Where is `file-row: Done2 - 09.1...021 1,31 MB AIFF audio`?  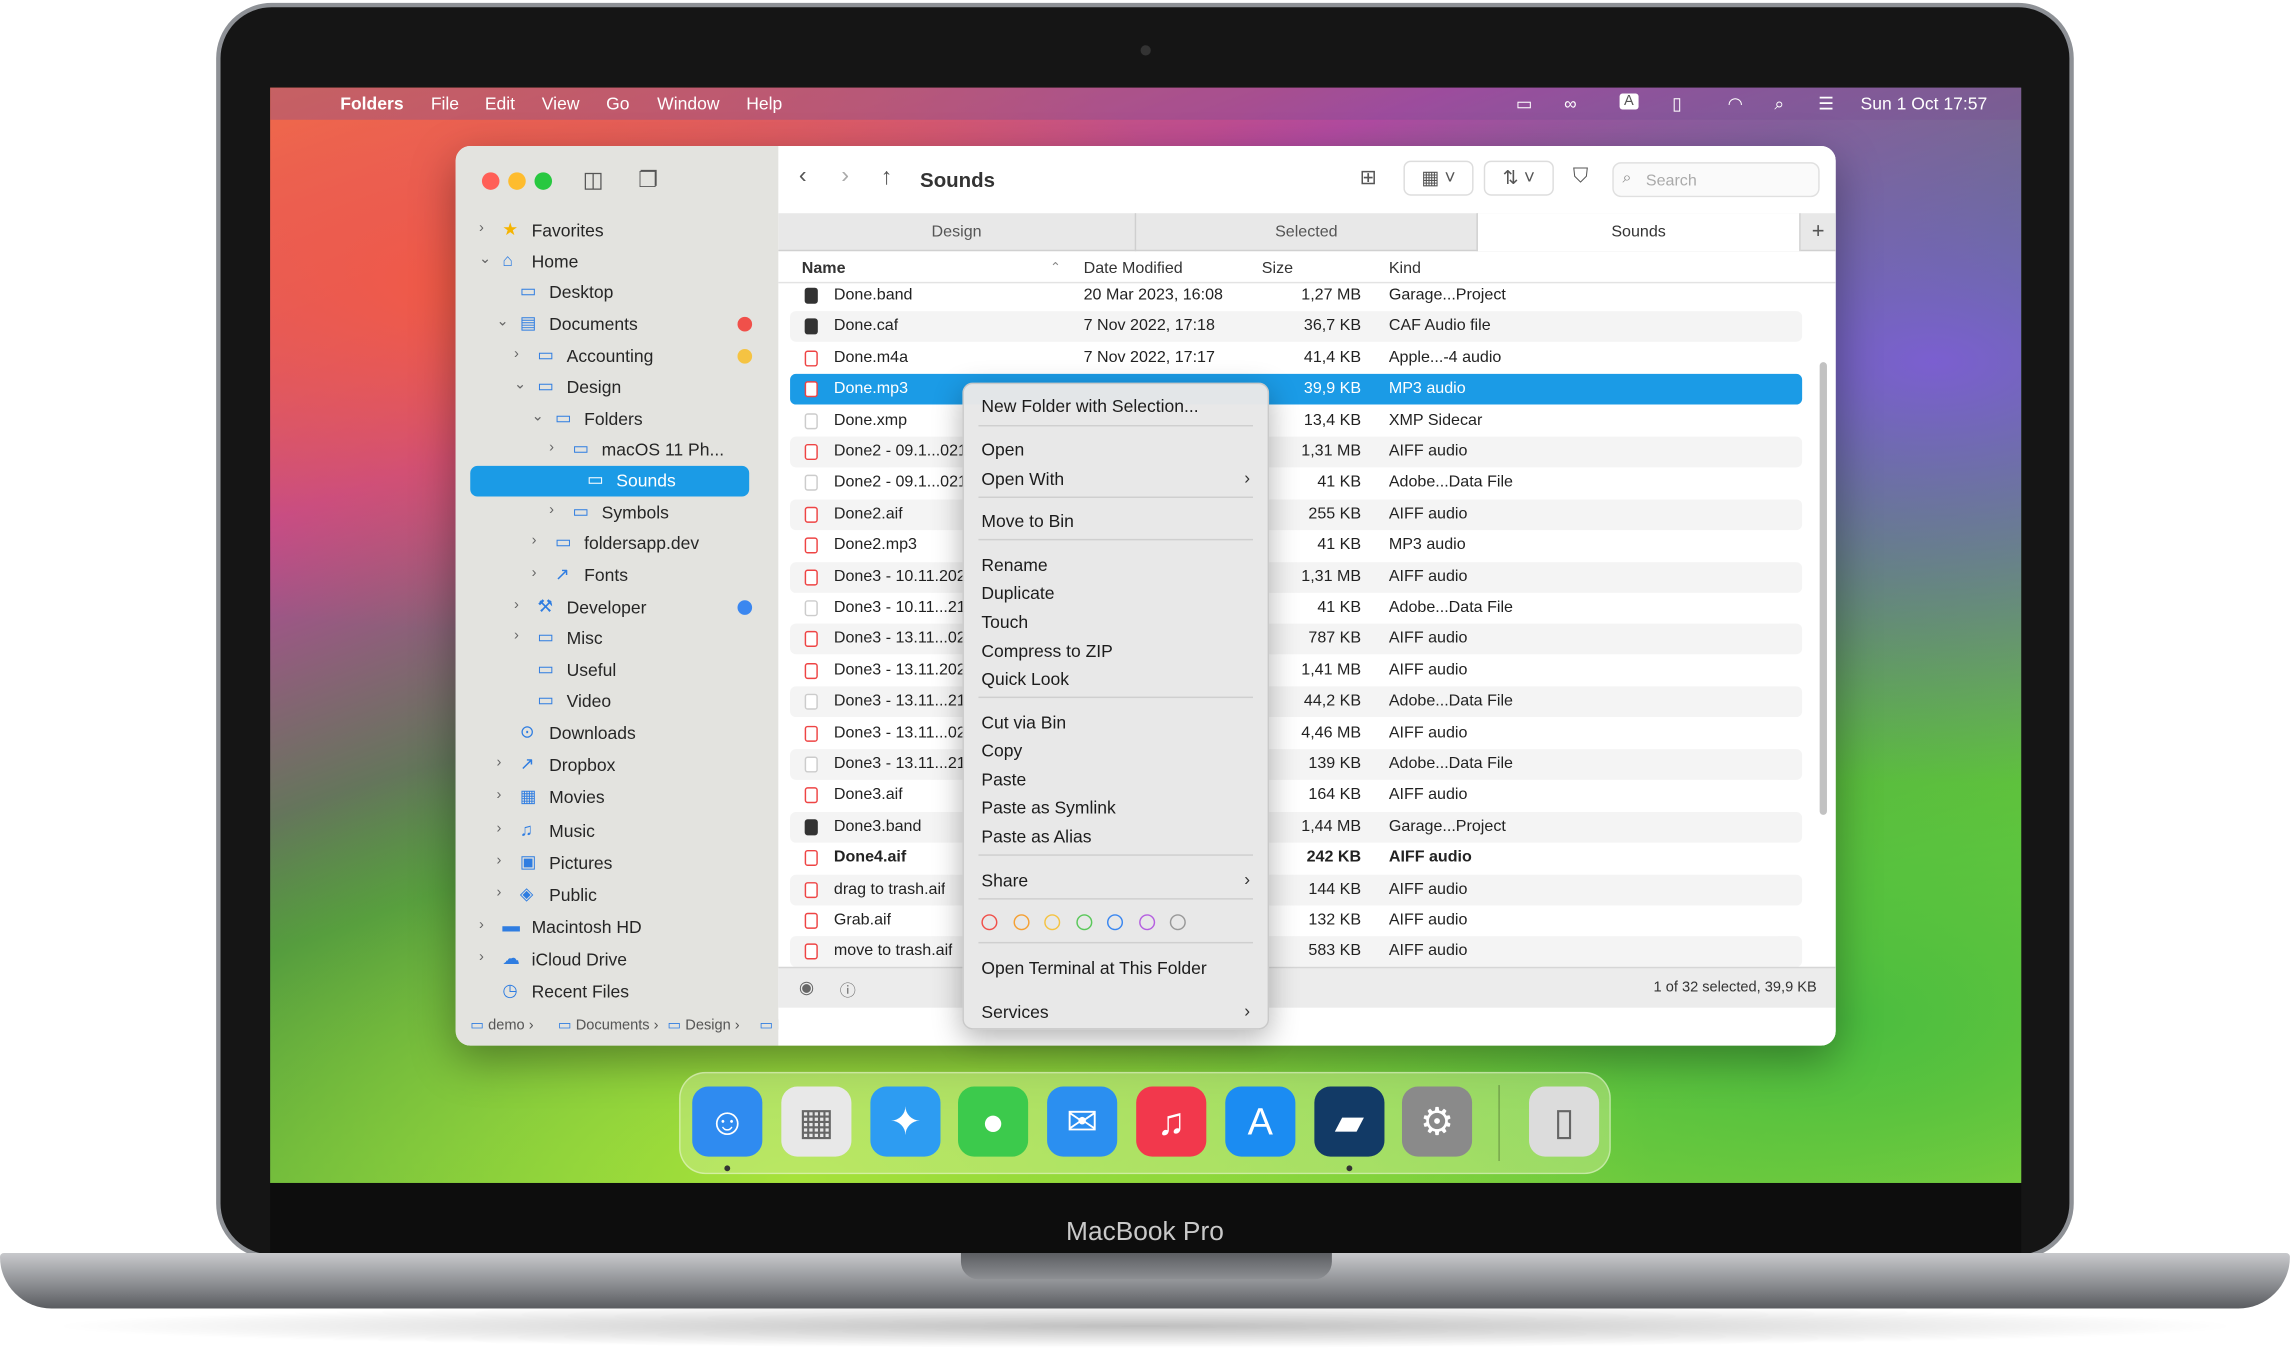 file-row: Done2 - 09.1...021 1,31 MB AIFF audio is located at coordinates (1296, 452).